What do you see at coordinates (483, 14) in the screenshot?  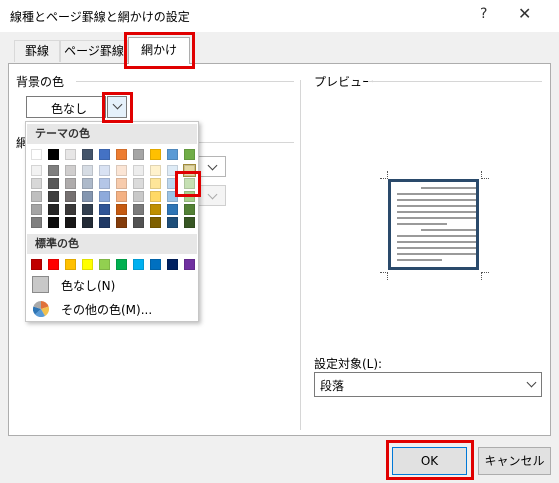 I see `help-button: ?` at bounding box center [483, 14].